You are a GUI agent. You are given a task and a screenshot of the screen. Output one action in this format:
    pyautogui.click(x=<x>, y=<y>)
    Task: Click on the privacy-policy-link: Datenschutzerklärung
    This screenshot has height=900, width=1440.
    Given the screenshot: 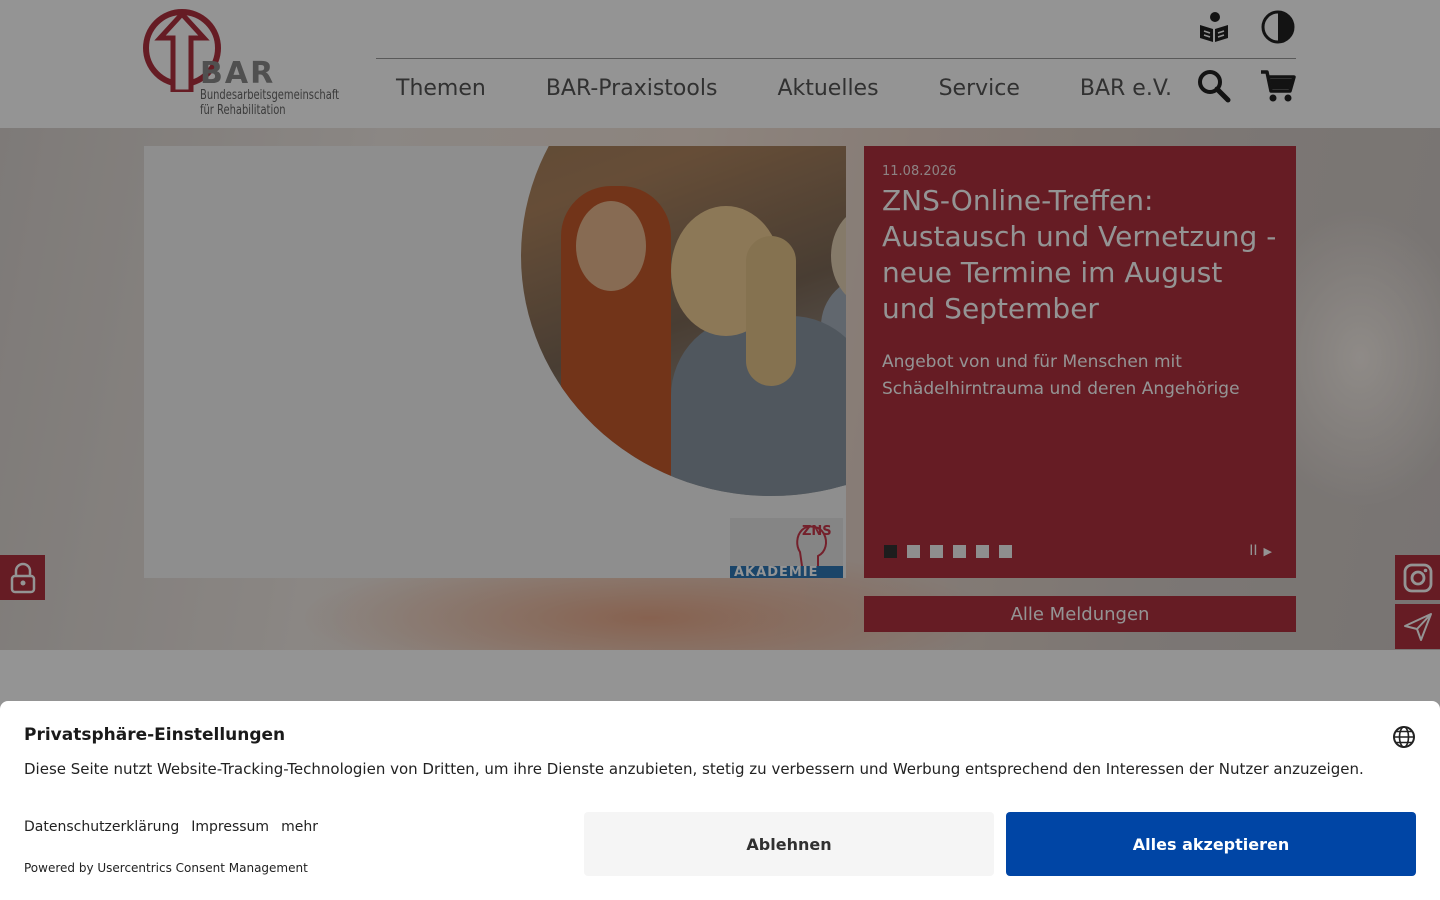 What is the action you would take?
    pyautogui.click(x=101, y=827)
    